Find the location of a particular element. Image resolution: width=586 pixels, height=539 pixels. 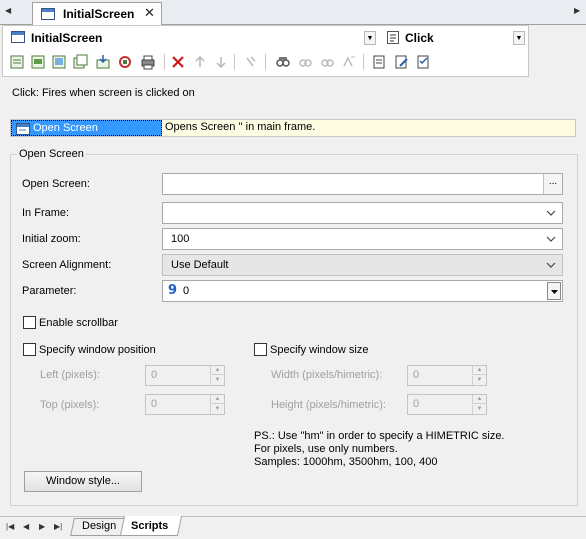

group-title: Open Screen is located at coordinates (51, 154).